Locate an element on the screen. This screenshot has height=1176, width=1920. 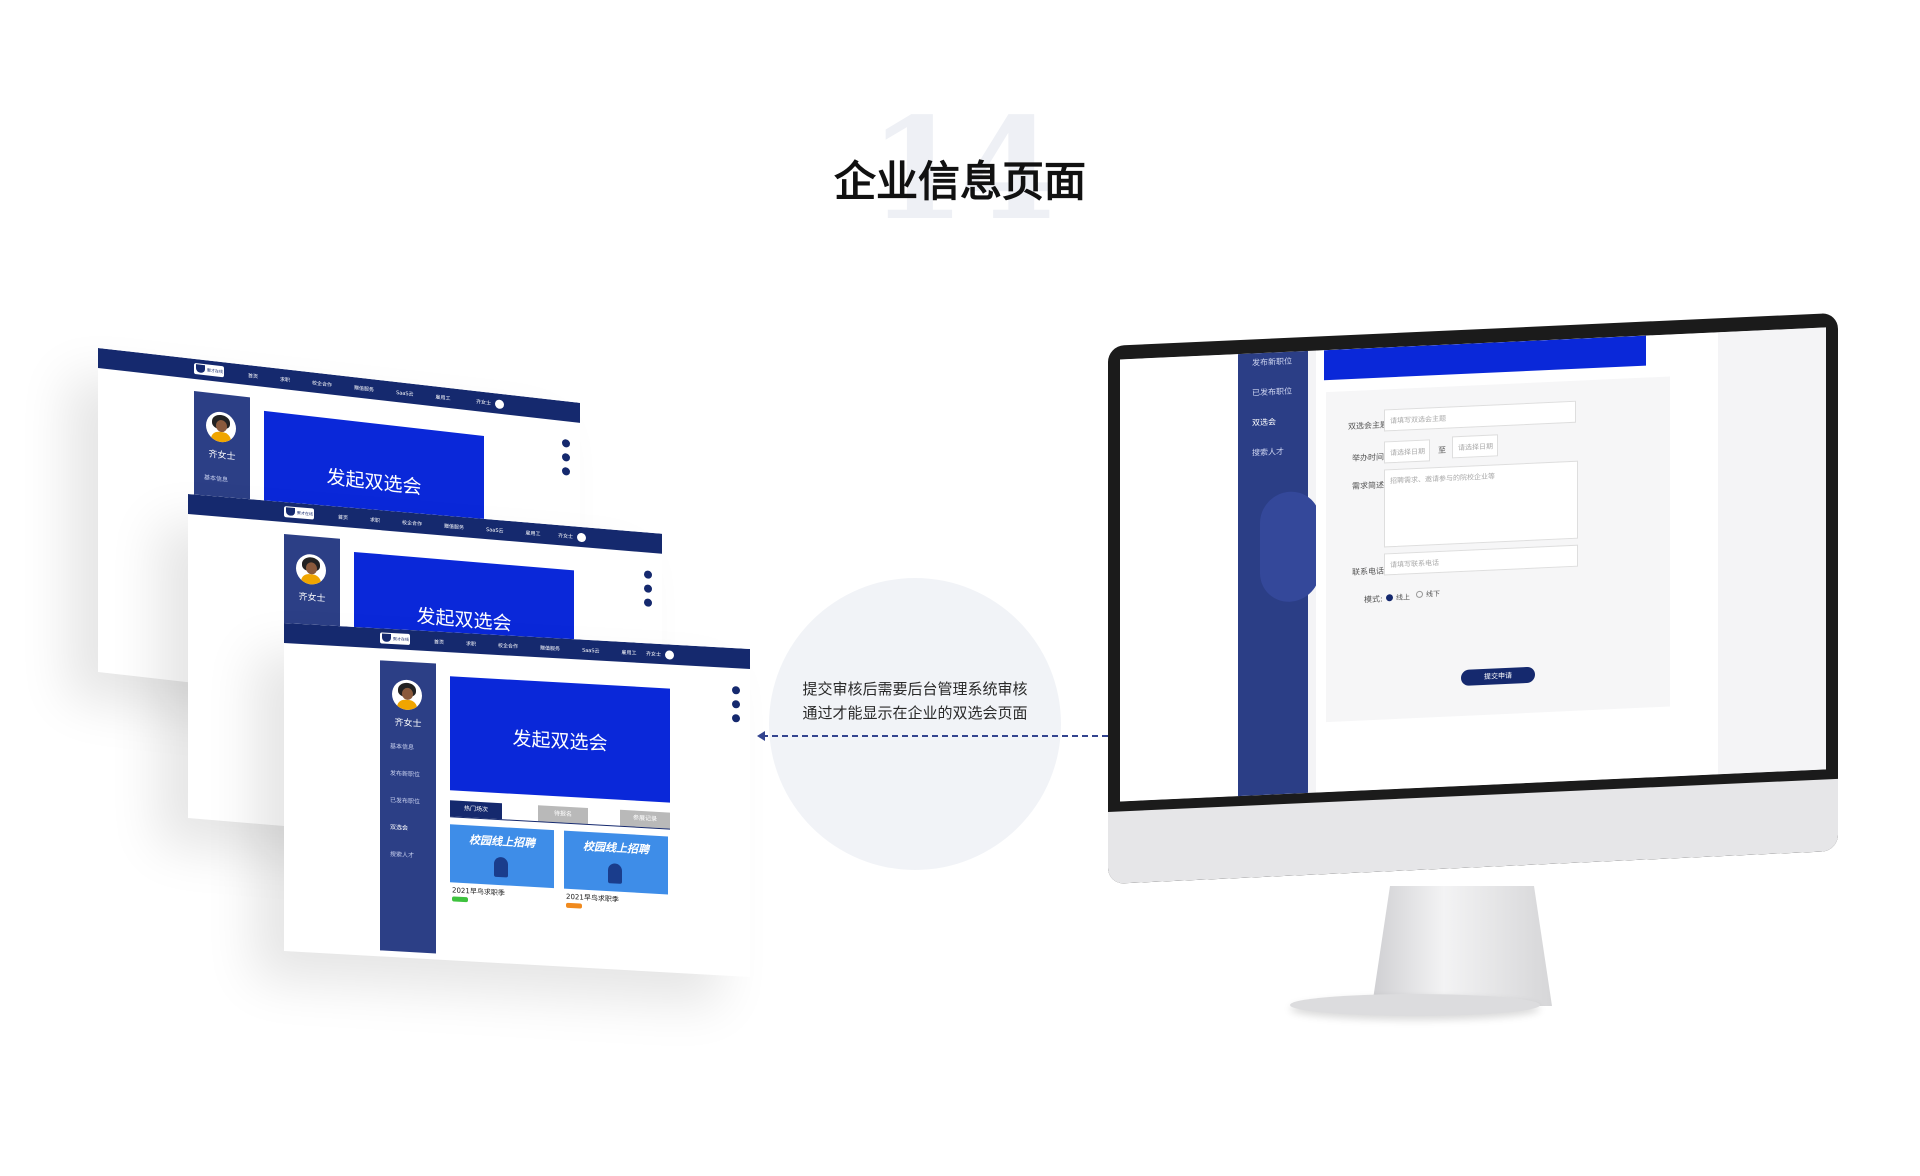
date-range-separator: 至 is located at coordinates (1442, 450).